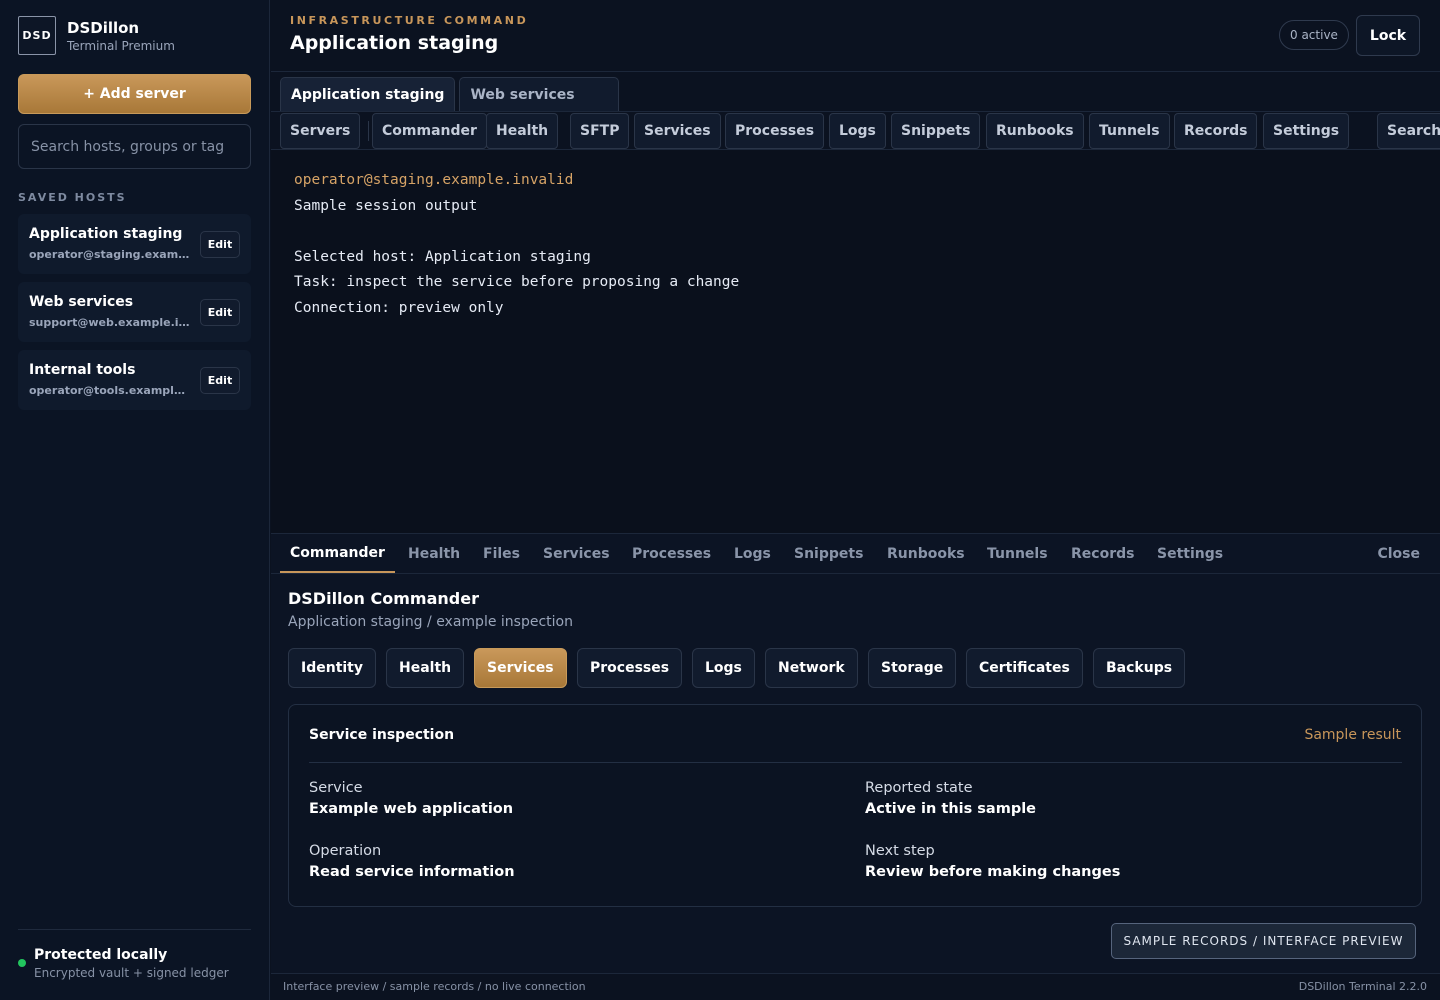 This screenshot has width=1440, height=1000. I want to click on chip-services: Services, so click(520, 668).